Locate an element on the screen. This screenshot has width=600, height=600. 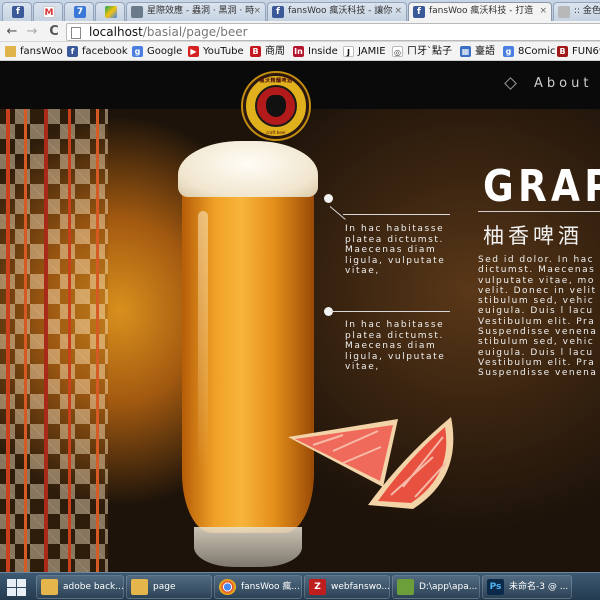
product-heading: GRAPE is located at coordinates (541, 186).